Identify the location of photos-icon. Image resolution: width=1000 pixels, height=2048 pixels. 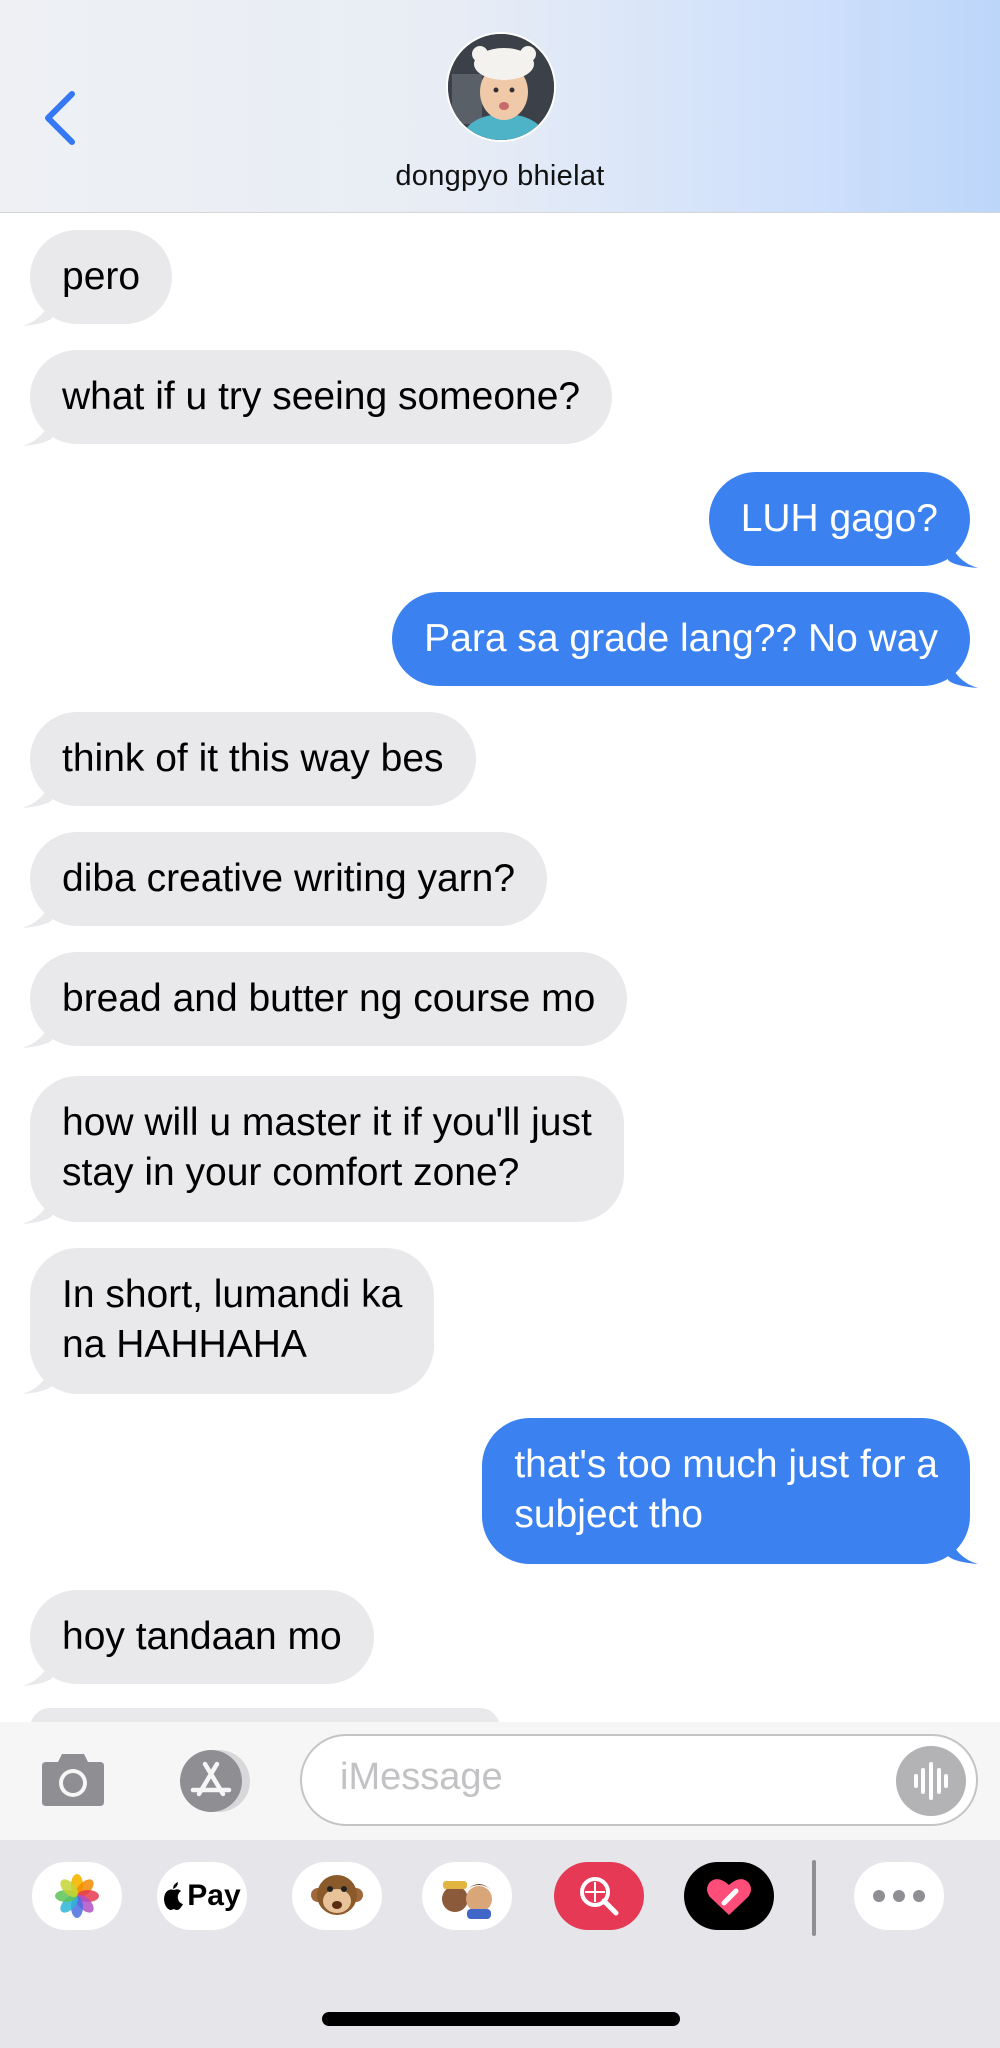
(77, 1896).